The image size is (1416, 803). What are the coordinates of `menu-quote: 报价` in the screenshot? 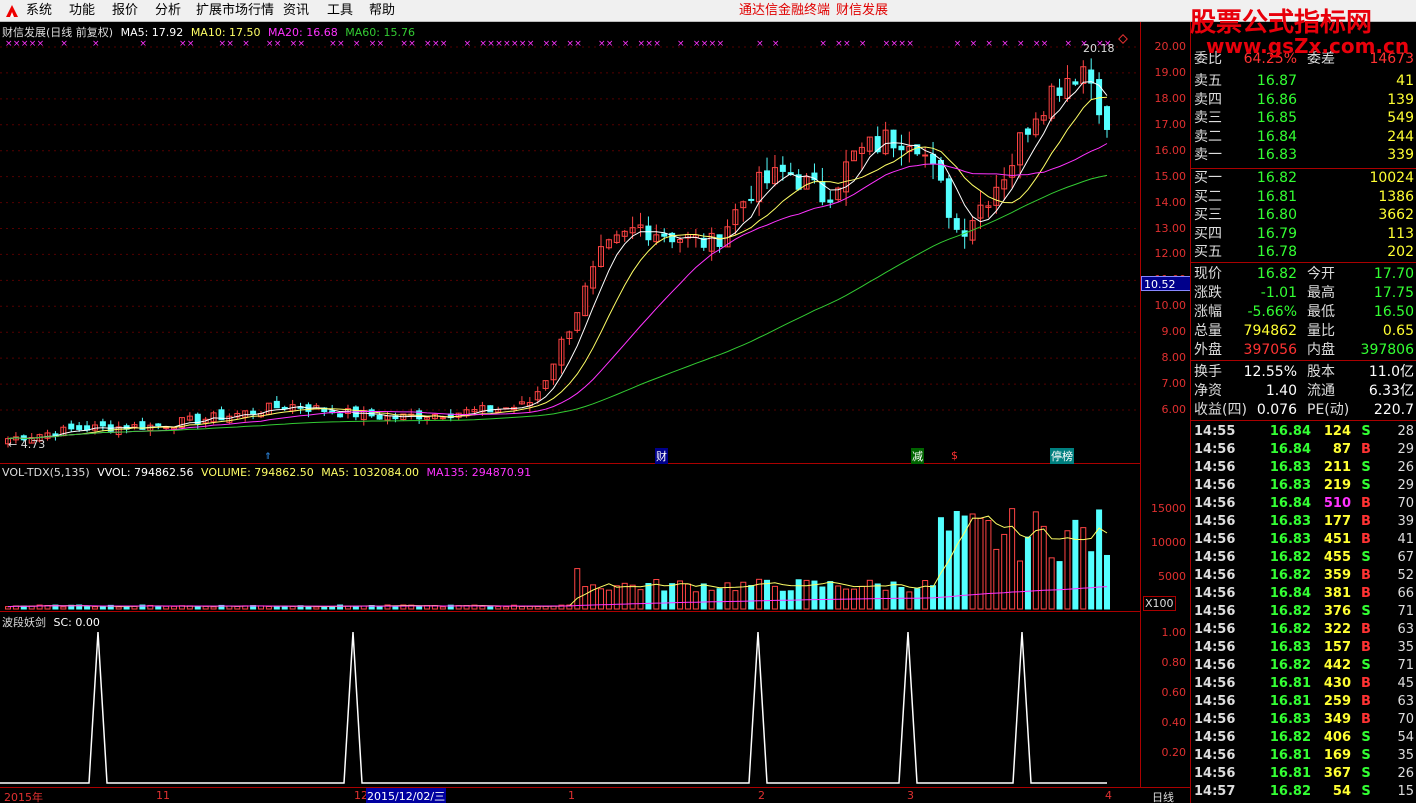 It's located at (125, 11).